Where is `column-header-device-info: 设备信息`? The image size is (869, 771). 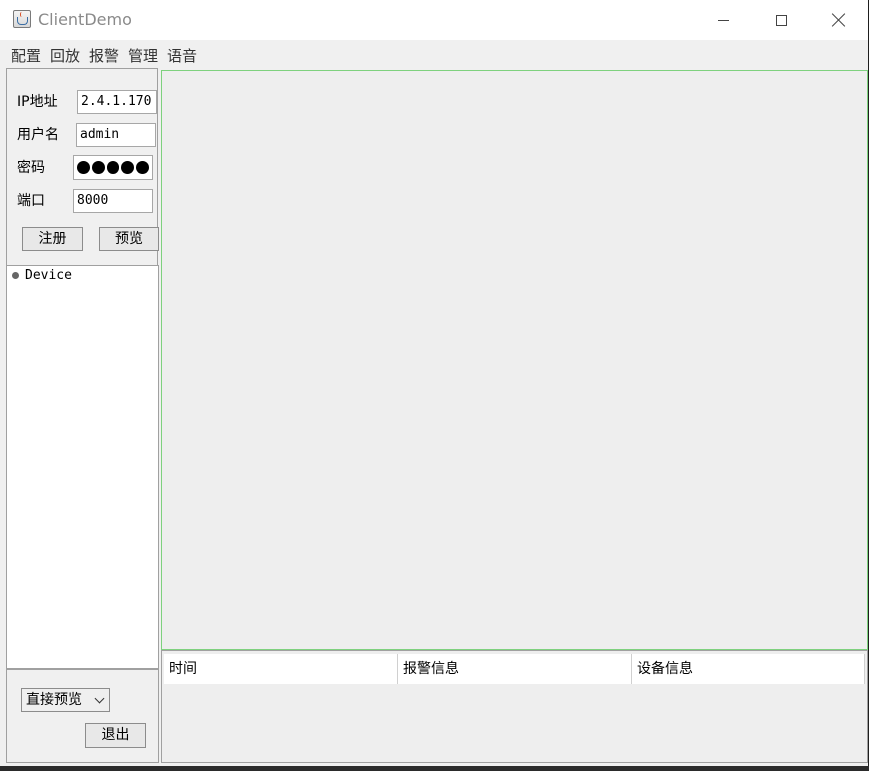 column-header-device-info: 设备信息 is located at coordinates (748, 669).